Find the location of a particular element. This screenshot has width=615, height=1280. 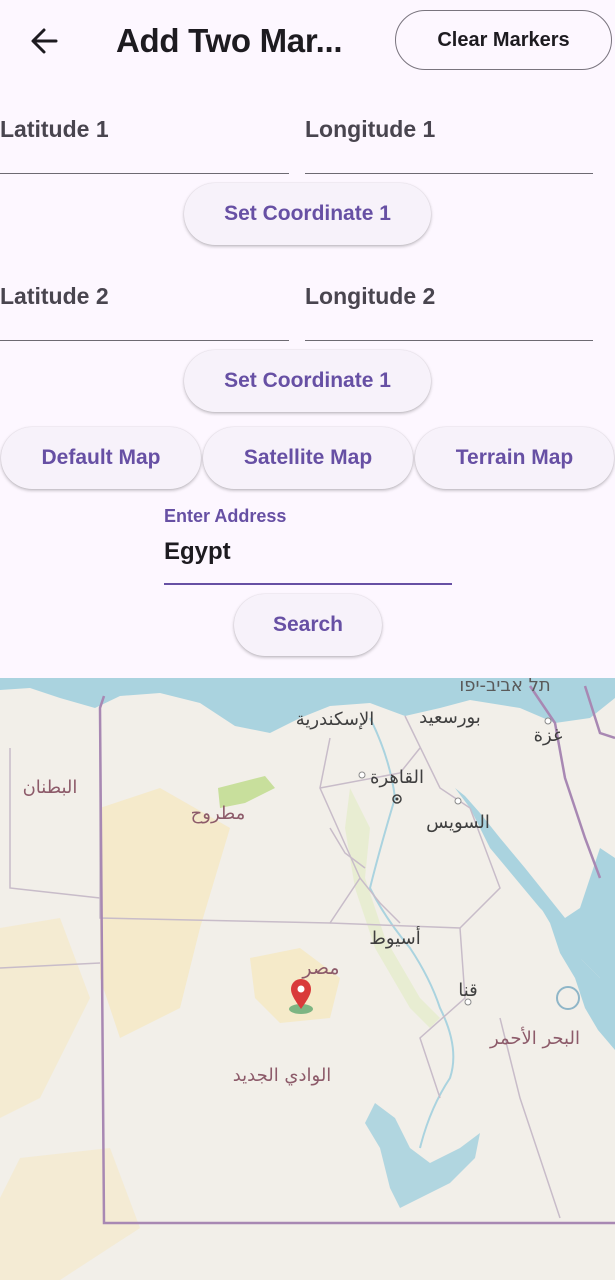

map-label-telaviv: תל אביב-יפו is located at coordinates (504, 687).